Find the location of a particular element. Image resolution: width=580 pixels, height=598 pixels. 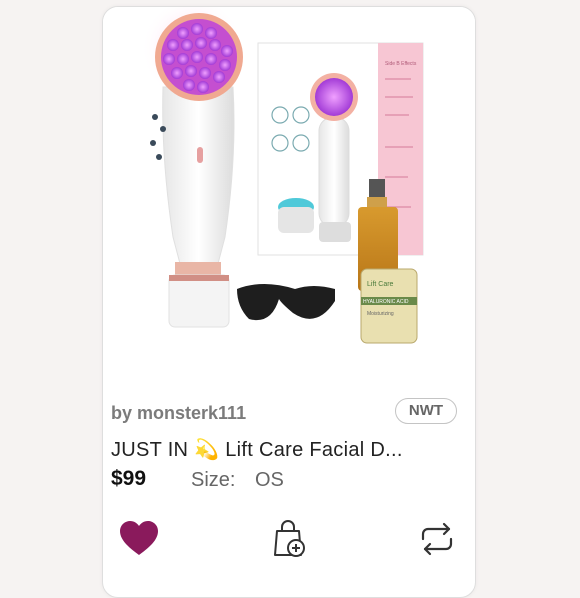

heart-icon is located at coordinates (139, 538).